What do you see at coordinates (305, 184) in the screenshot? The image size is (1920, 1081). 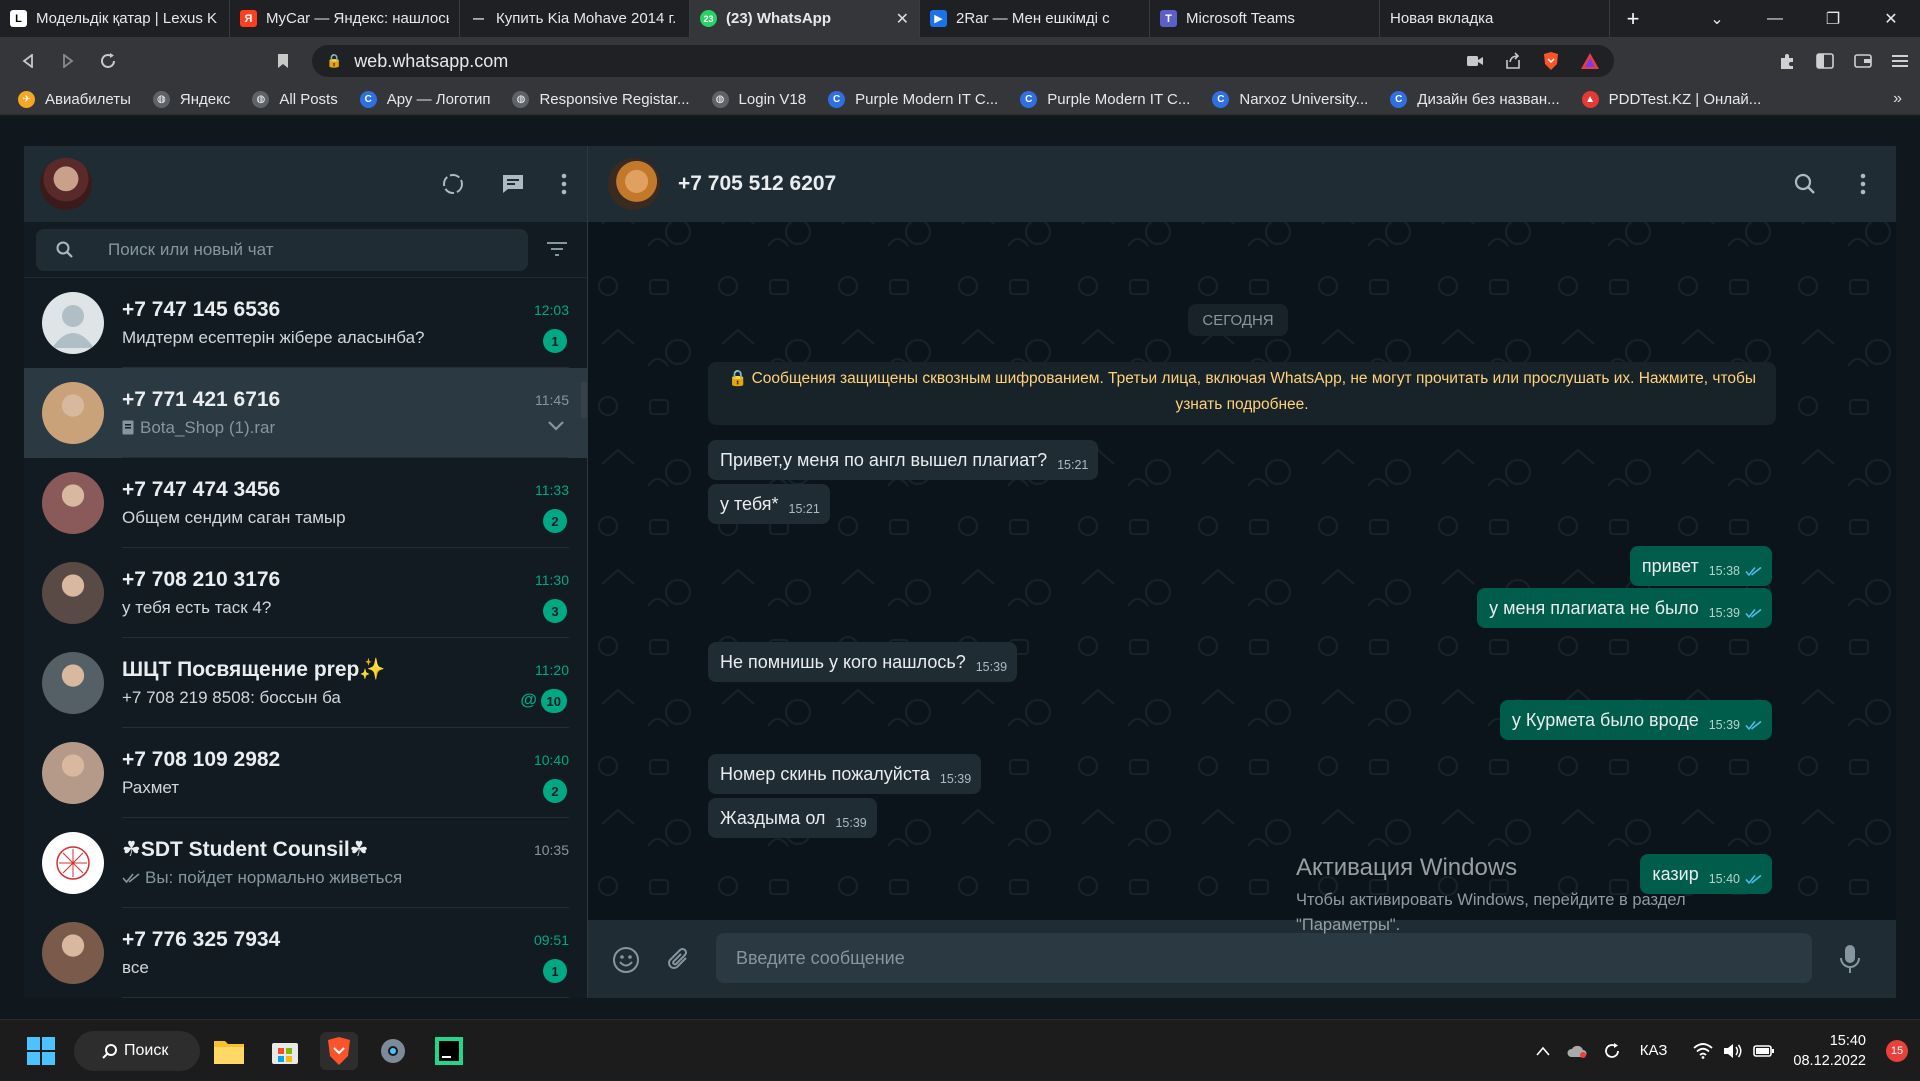 I see `sidebar-header` at bounding box center [305, 184].